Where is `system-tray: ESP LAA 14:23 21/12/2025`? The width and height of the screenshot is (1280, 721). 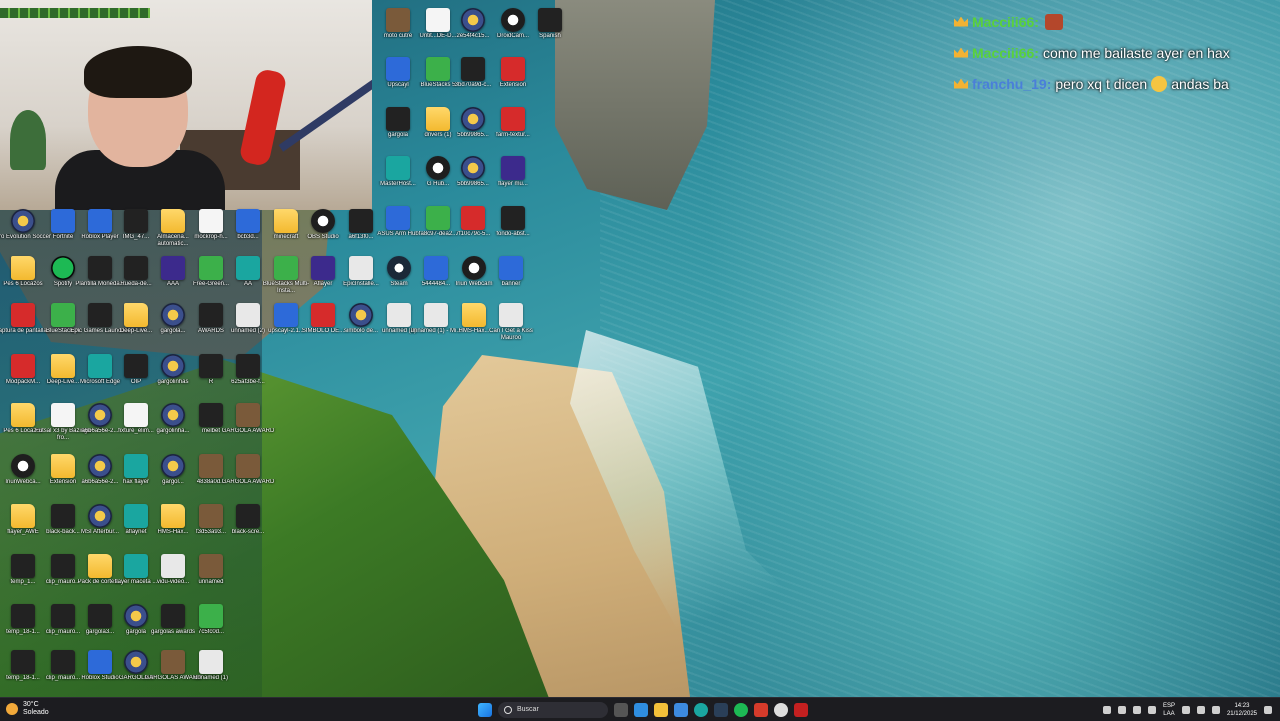
system-tray: ESP LAA 14:23 21/12/2025 is located at coordinates (1187, 709).